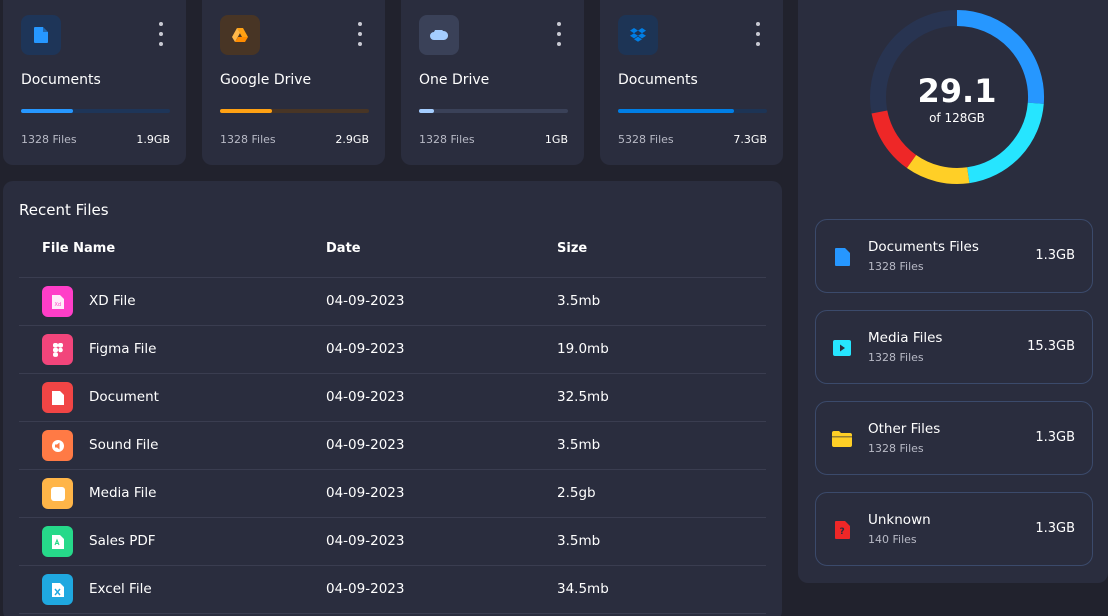 Image resolution: width=1108 pixels, height=616 pixels. I want to click on dropbox-icon, so click(638, 35).